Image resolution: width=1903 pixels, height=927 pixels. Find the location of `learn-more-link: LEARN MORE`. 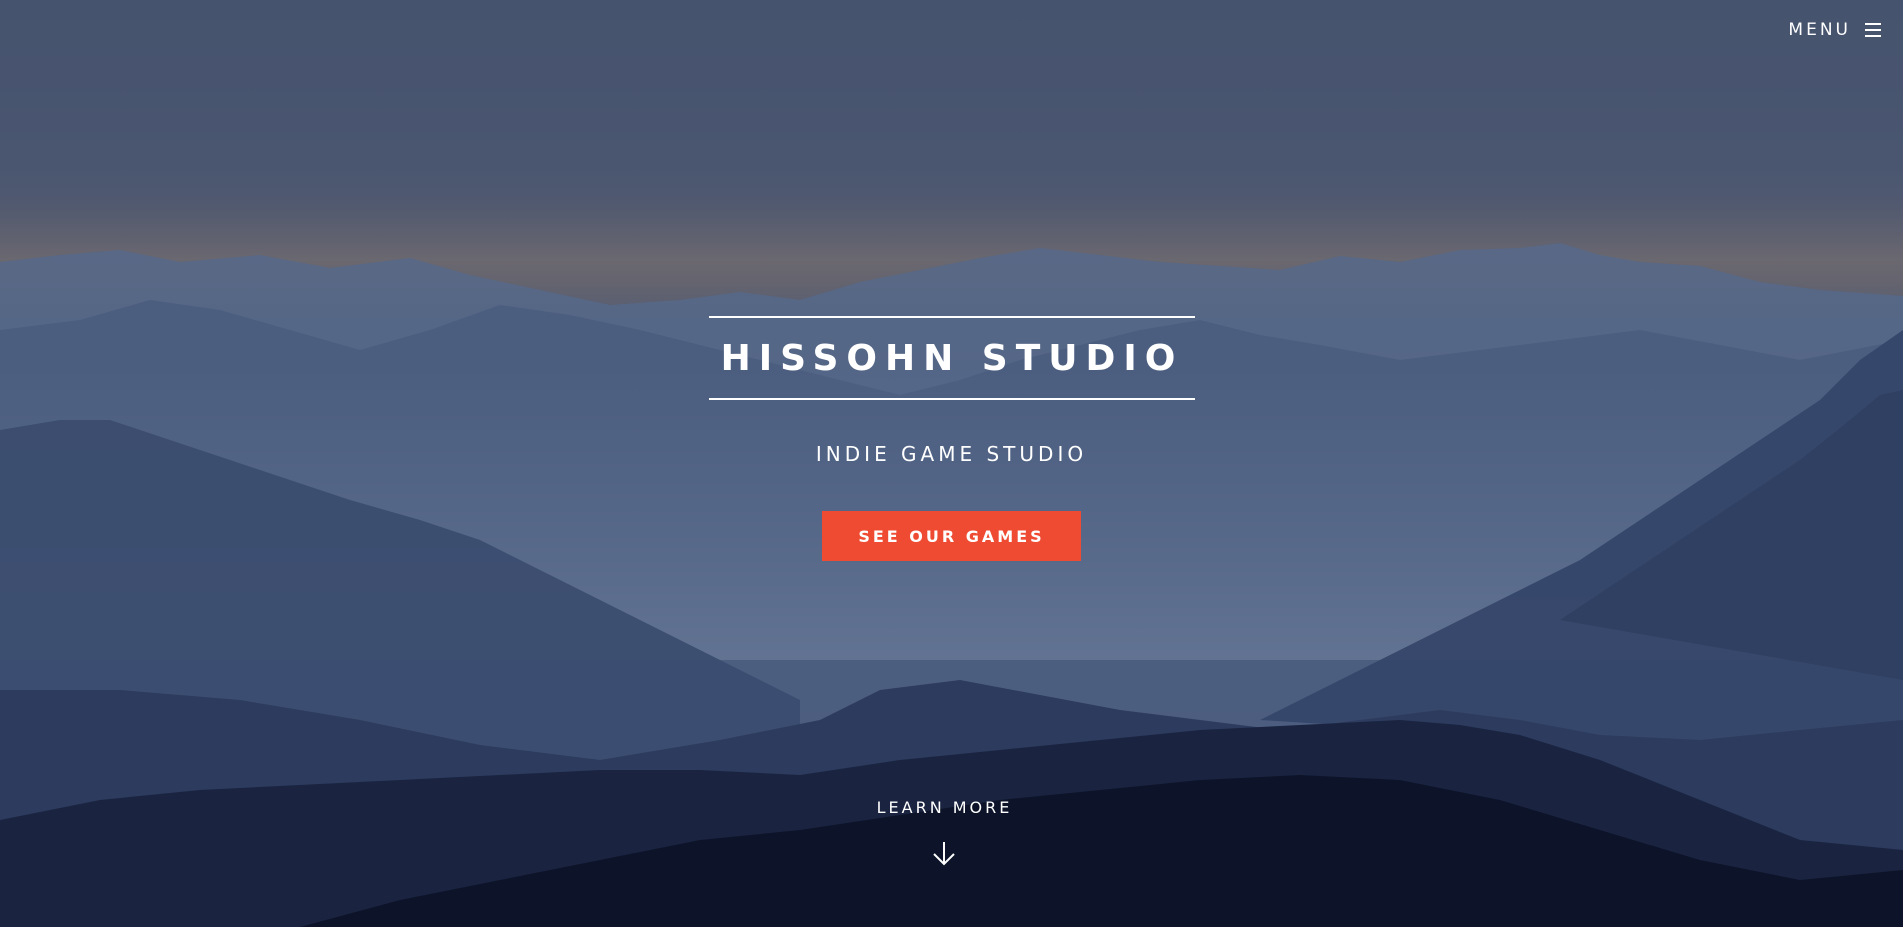

learn-more-link: LEARN MORE is located at coordinates (944, 807).